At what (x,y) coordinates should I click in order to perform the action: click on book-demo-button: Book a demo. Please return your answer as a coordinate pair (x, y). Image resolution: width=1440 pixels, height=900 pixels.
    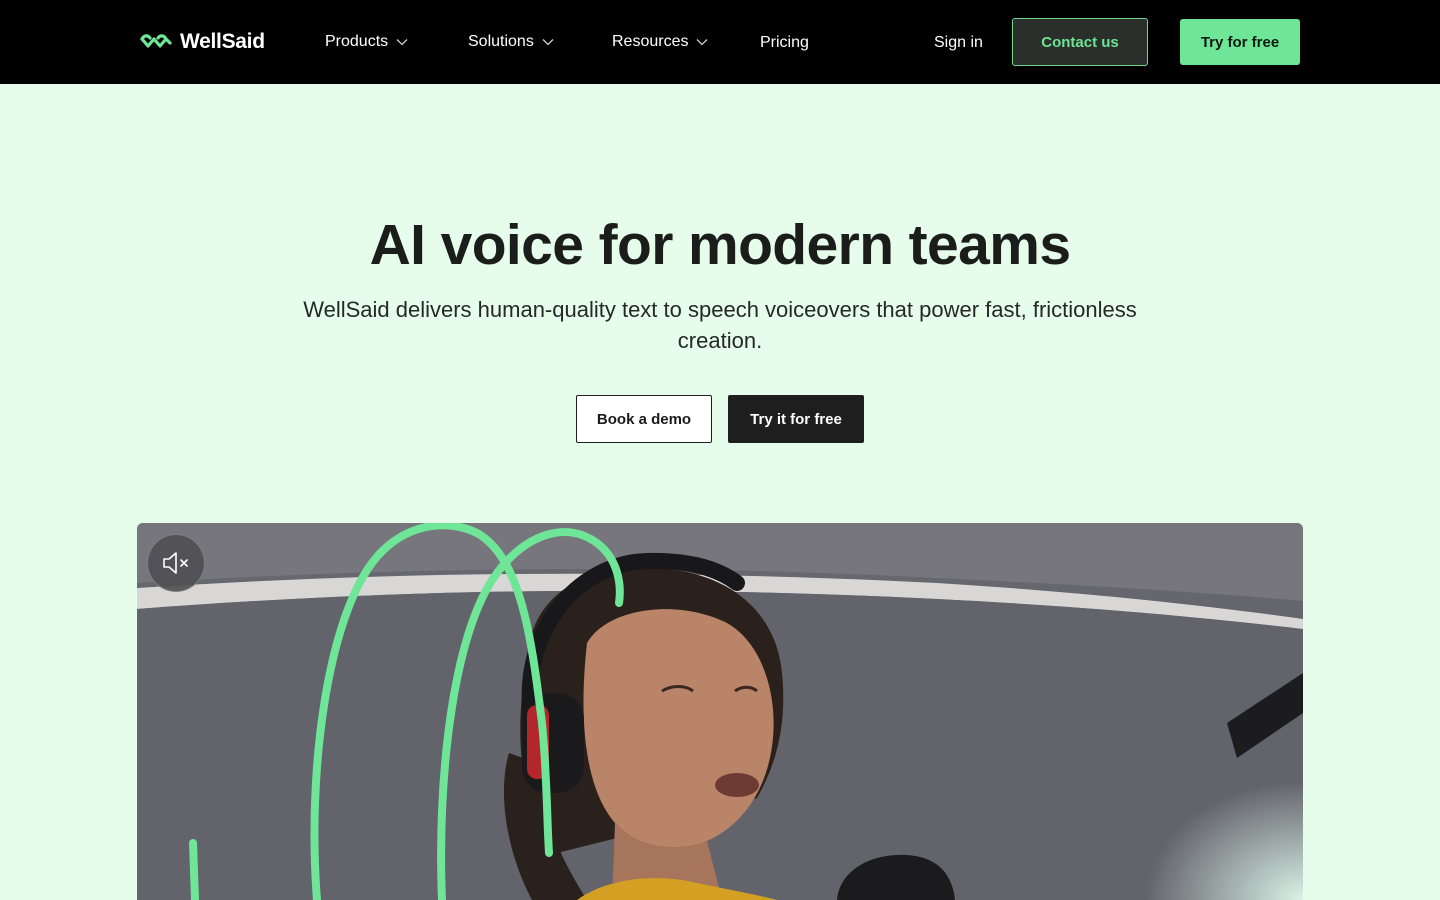
    Looking at the image, I should click on (644, 419).